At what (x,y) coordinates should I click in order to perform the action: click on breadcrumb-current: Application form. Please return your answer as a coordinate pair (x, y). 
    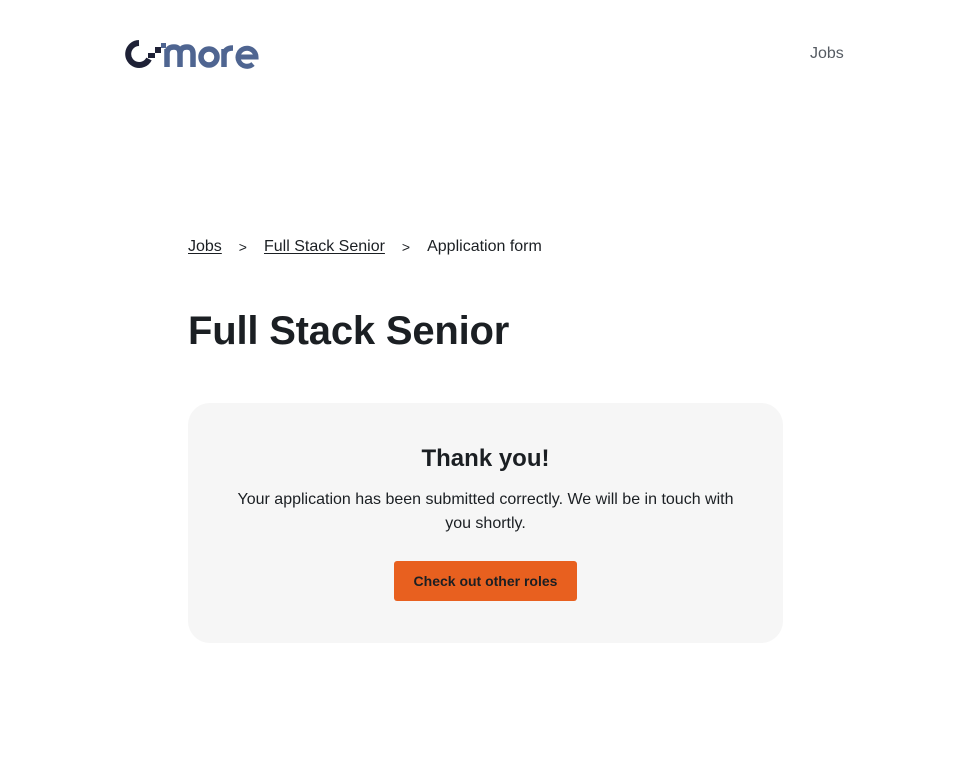
    Looking at the image, I should click on (484, 246).